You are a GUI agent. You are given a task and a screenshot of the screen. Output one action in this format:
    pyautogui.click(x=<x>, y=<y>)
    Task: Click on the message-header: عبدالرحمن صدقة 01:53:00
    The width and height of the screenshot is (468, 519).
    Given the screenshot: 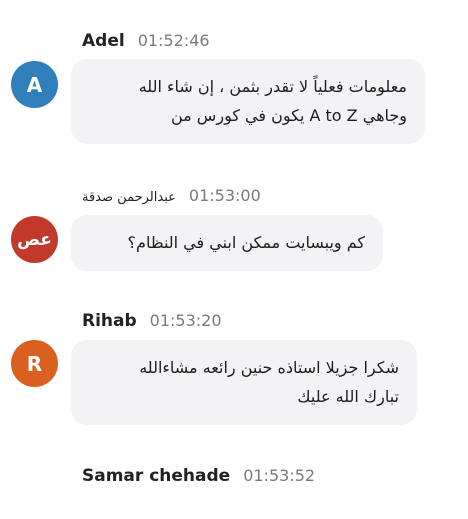 What is the action you would take?
    pyautogui.click(x=171, y=195)
    